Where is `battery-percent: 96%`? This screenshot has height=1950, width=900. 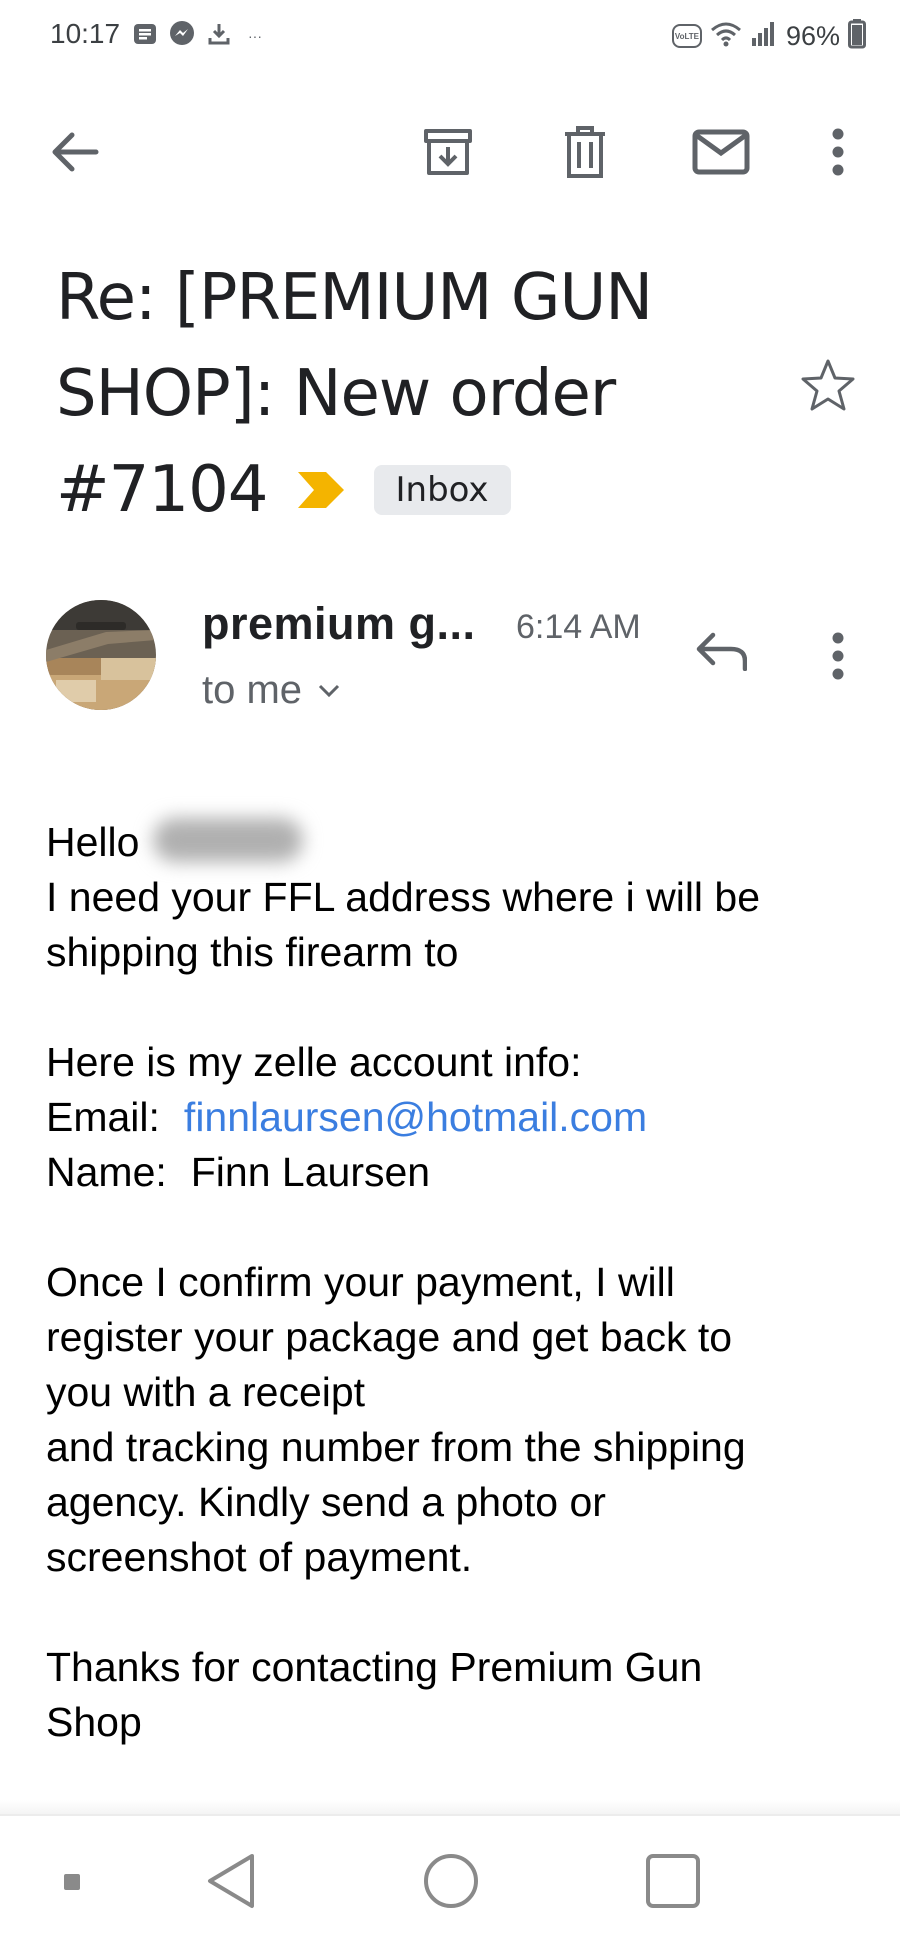 battery-percent: 96% is located at coordinates (812, 35).